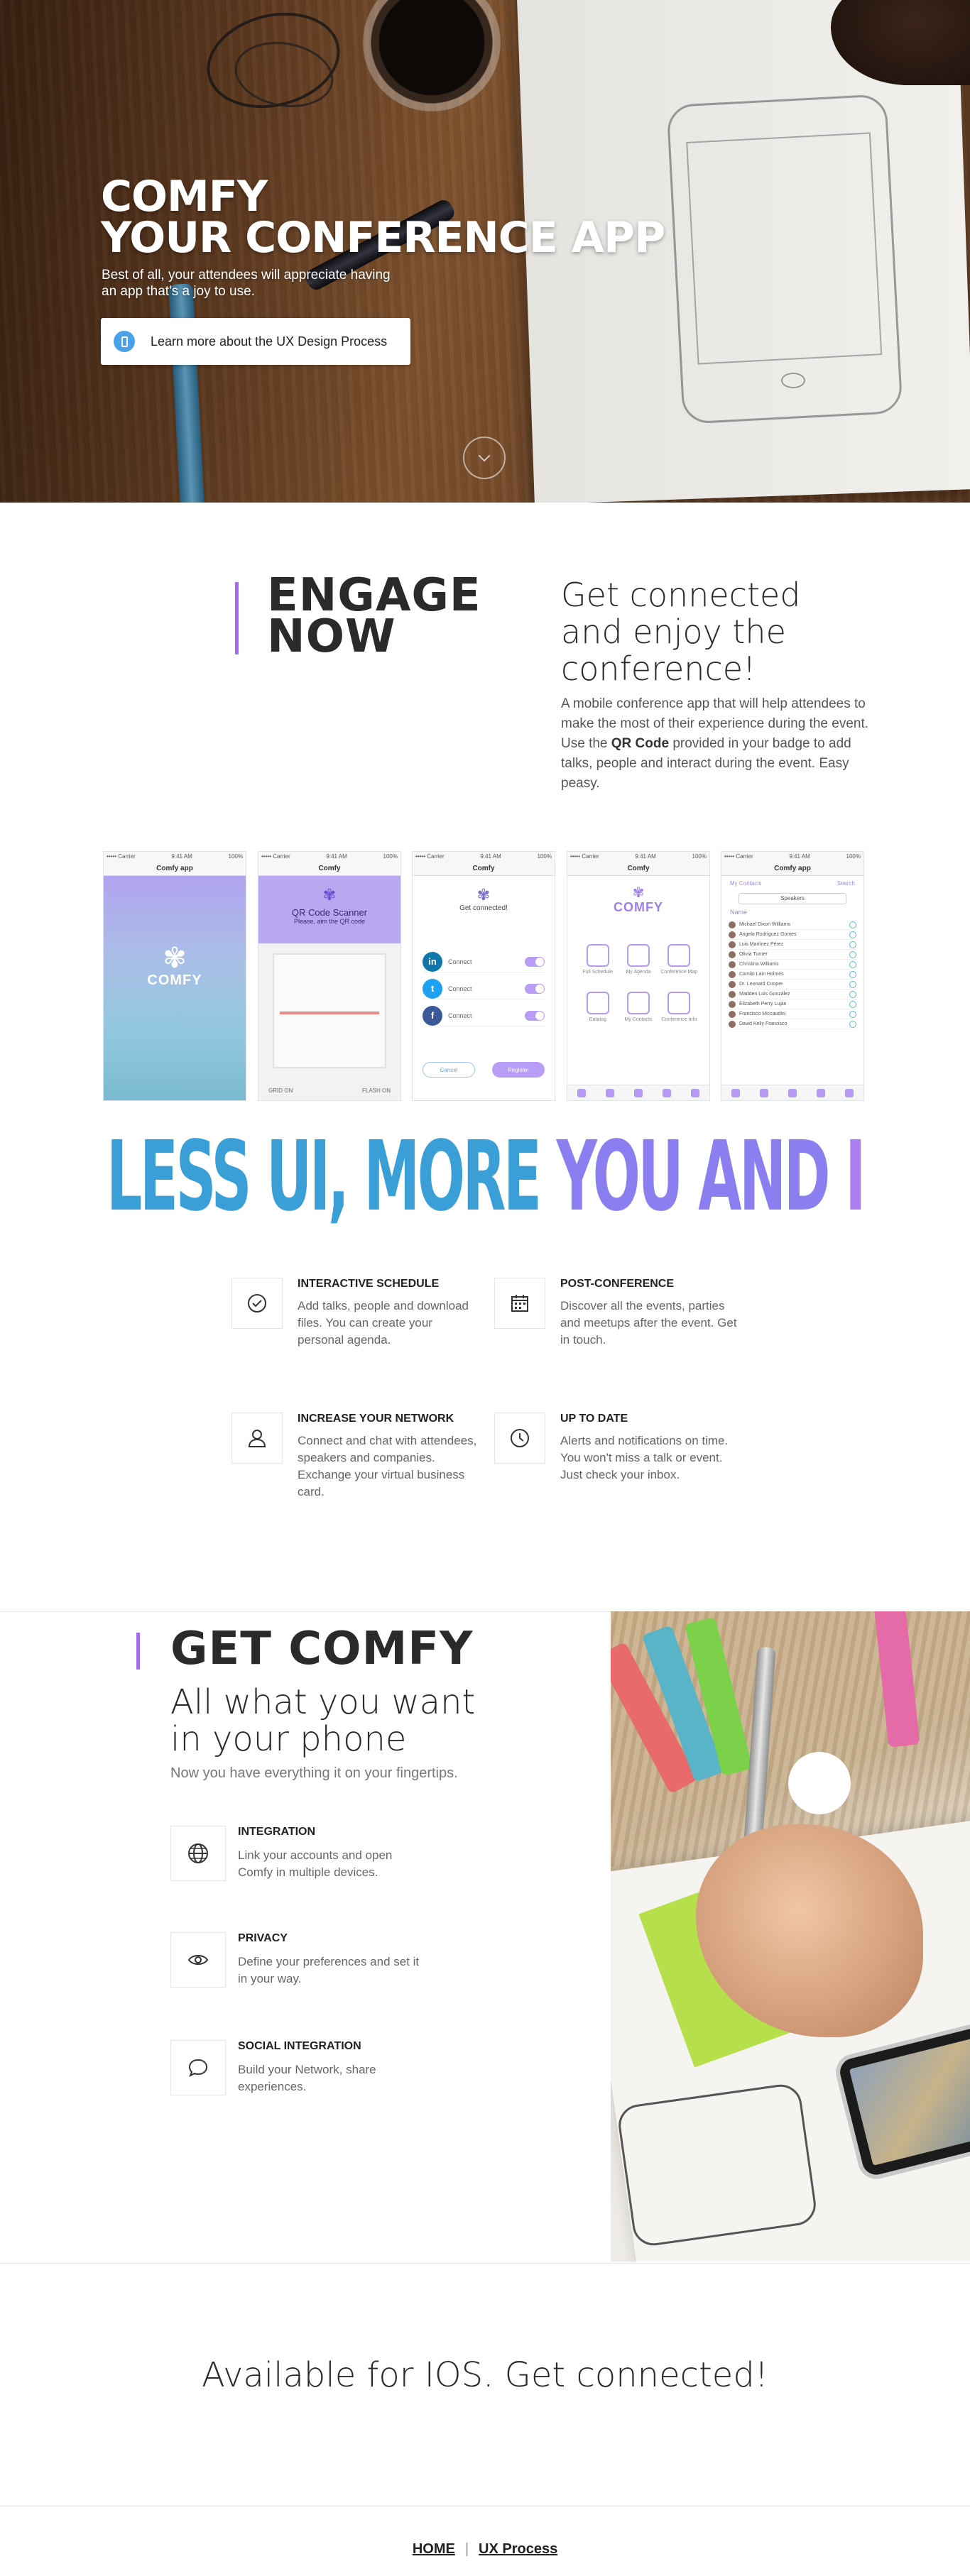 The height and width of the screenshot is (2576, 970). What do you see at coordinates (793, 965) in the screenshot?
I see `contact-row: Christina Williams` at bounding box center [793, 965].